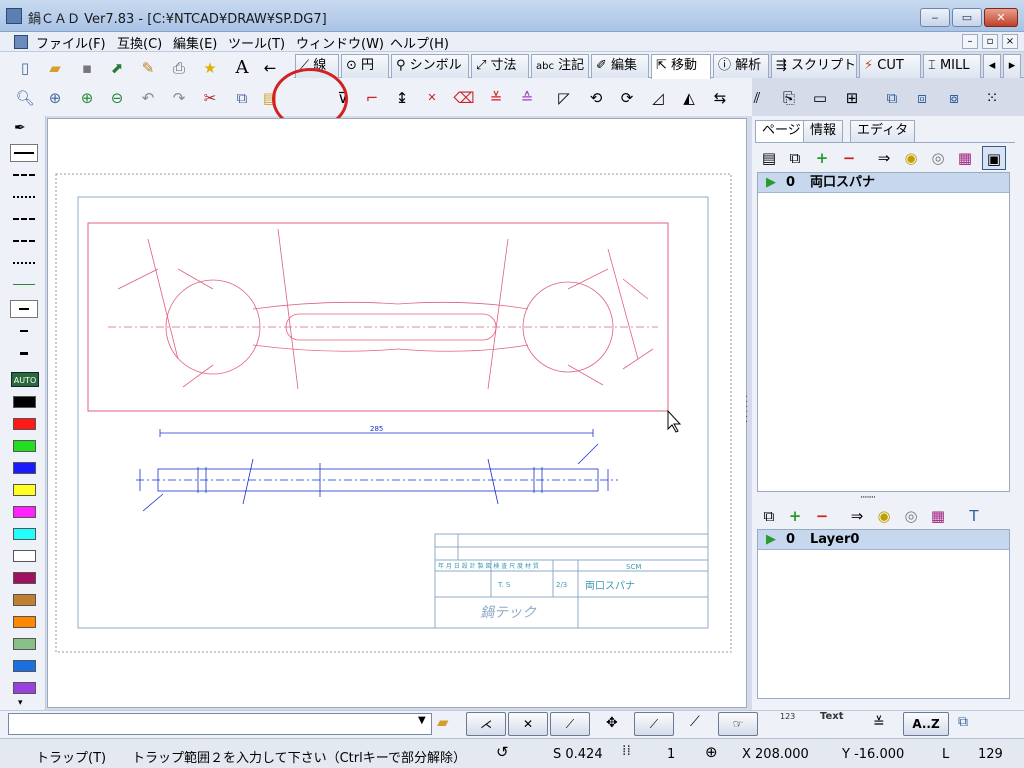  What do you see at coordinates (55, 98) in the screenshot?
I see `zoom-all-icon: ⊕` at bounding box center [55, 98].